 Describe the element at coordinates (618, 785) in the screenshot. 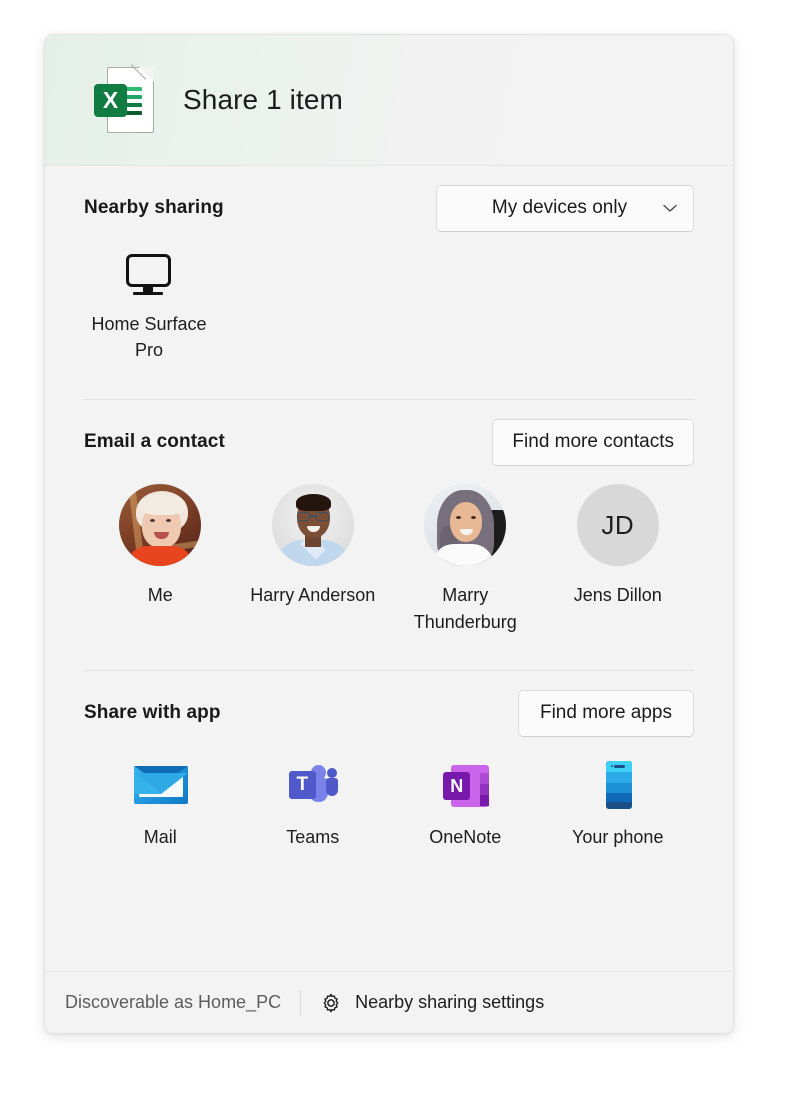

I see `phone-icon` at that location.